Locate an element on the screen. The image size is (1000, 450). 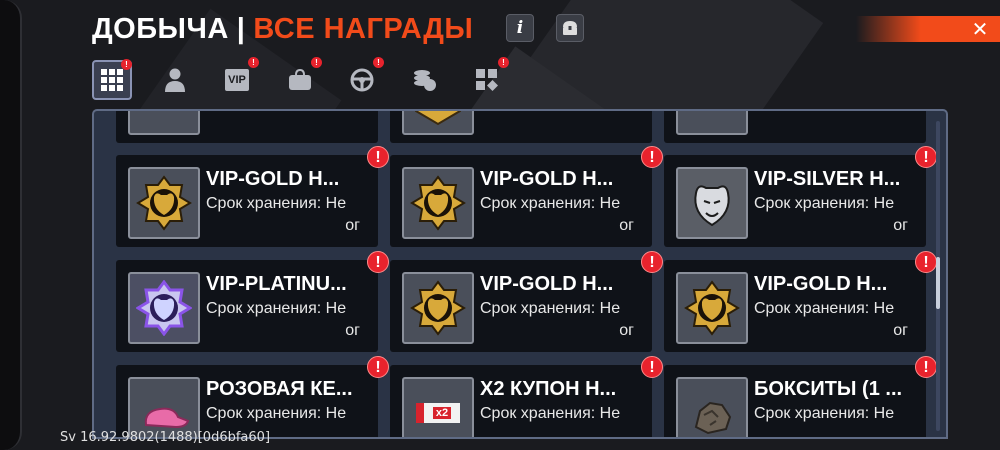
person-icon is located at coordinates (175, 80).